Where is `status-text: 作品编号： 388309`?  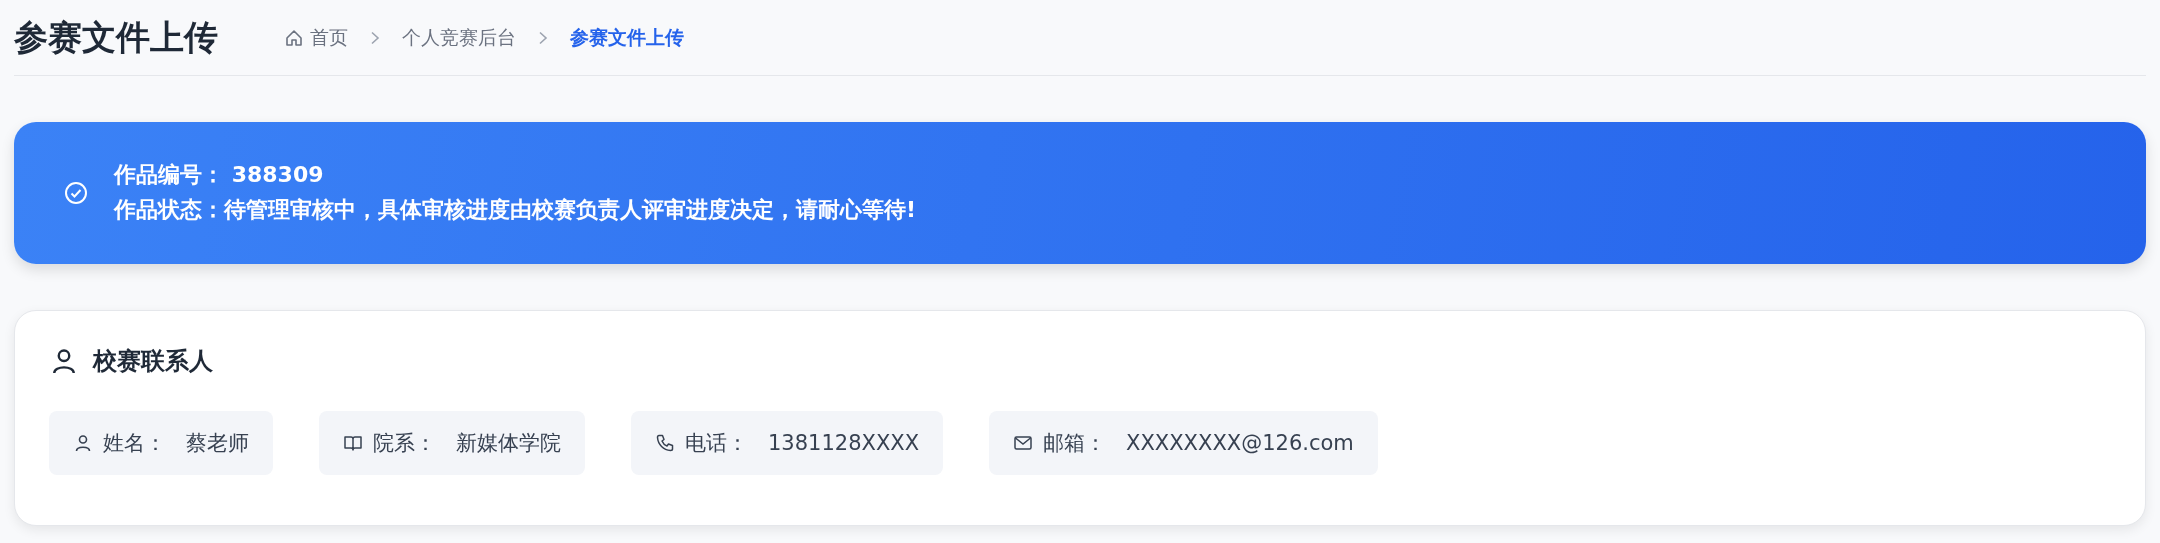 status-text: 作品编号： 388309 is located at coordinates (219, 175).